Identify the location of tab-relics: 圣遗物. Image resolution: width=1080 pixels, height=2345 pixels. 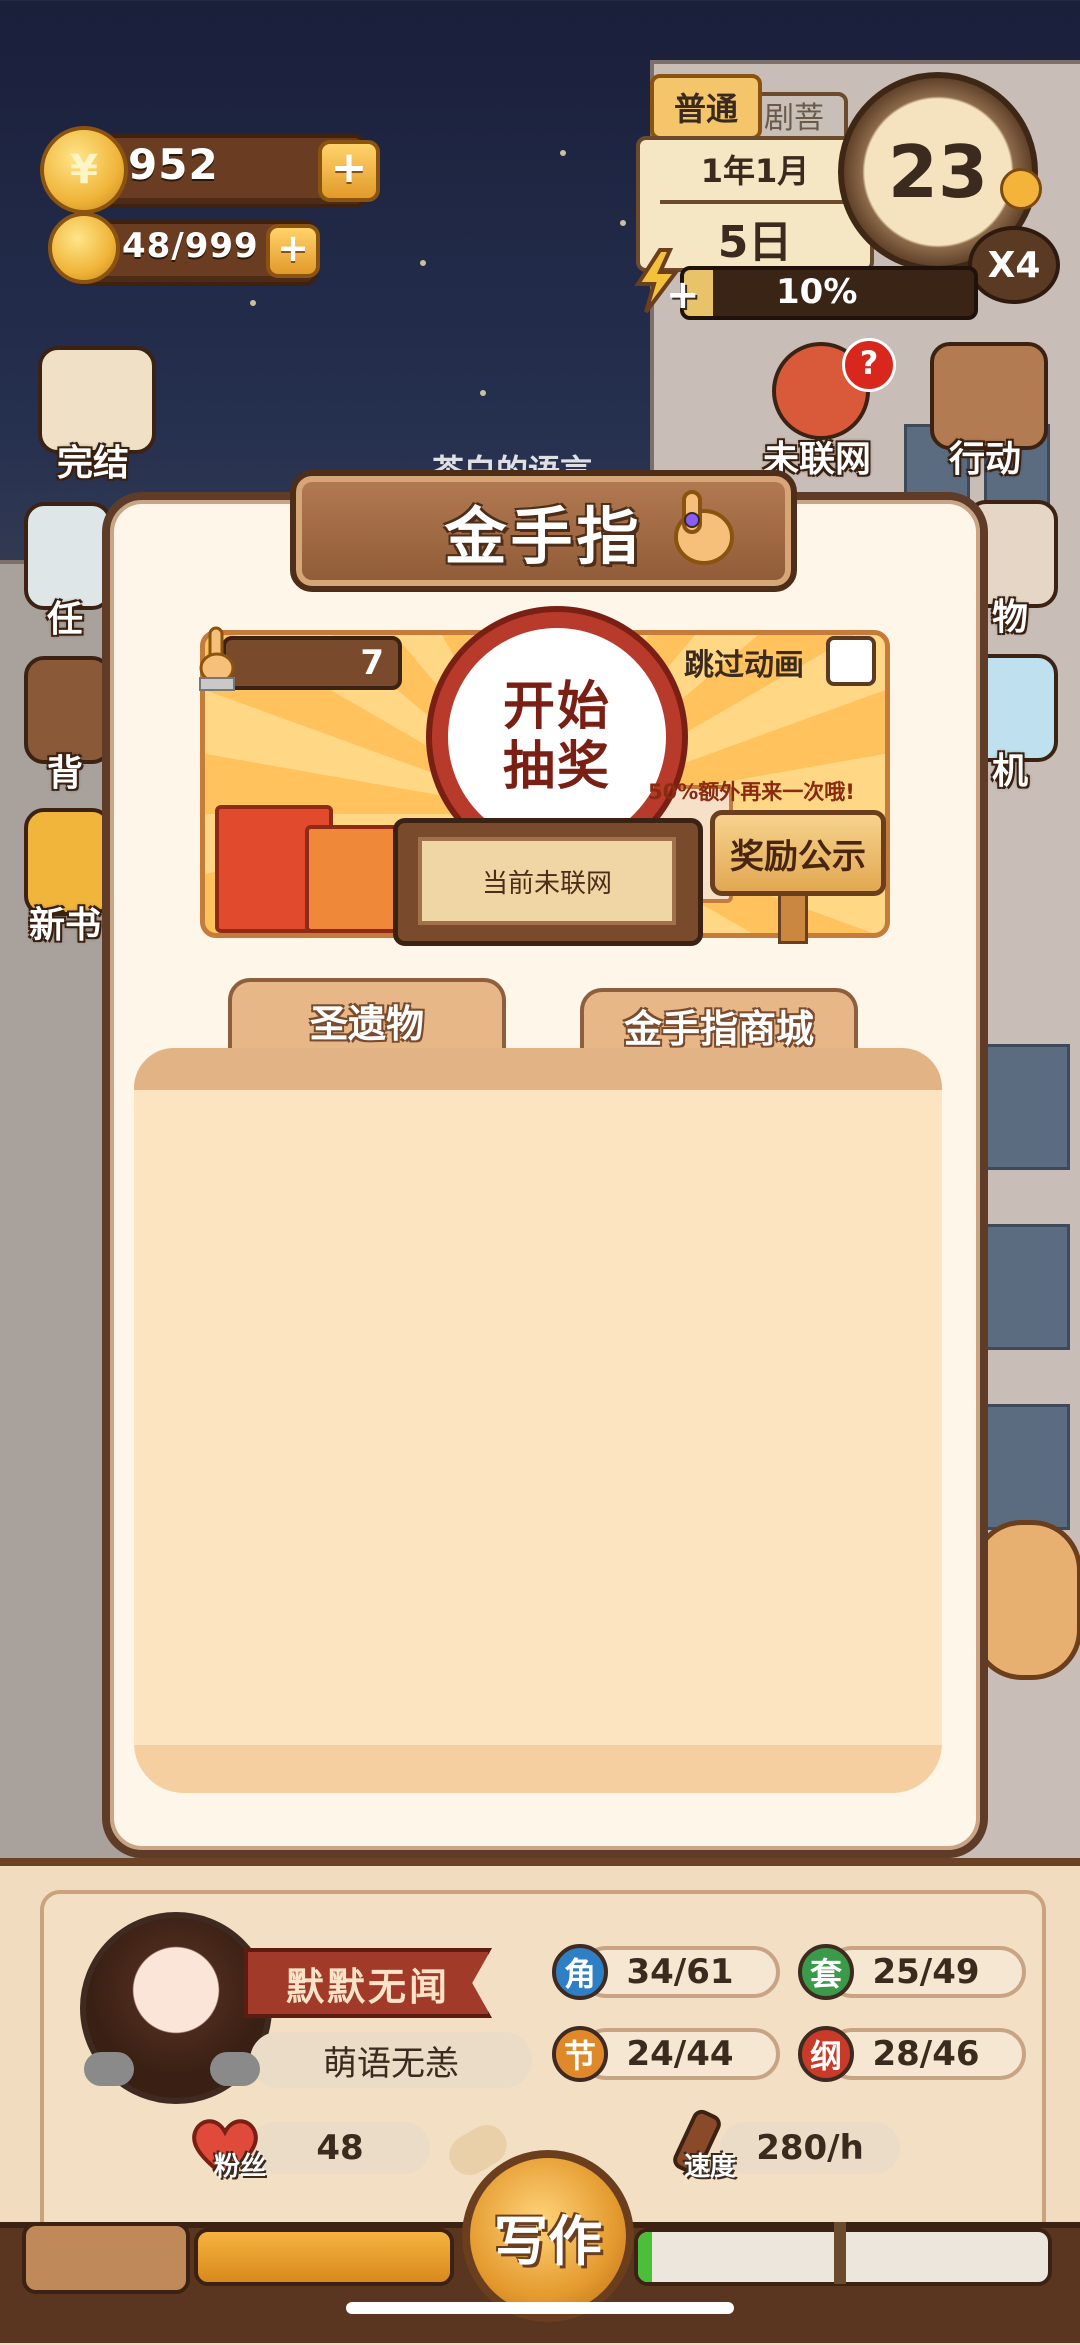
(367, 1018).